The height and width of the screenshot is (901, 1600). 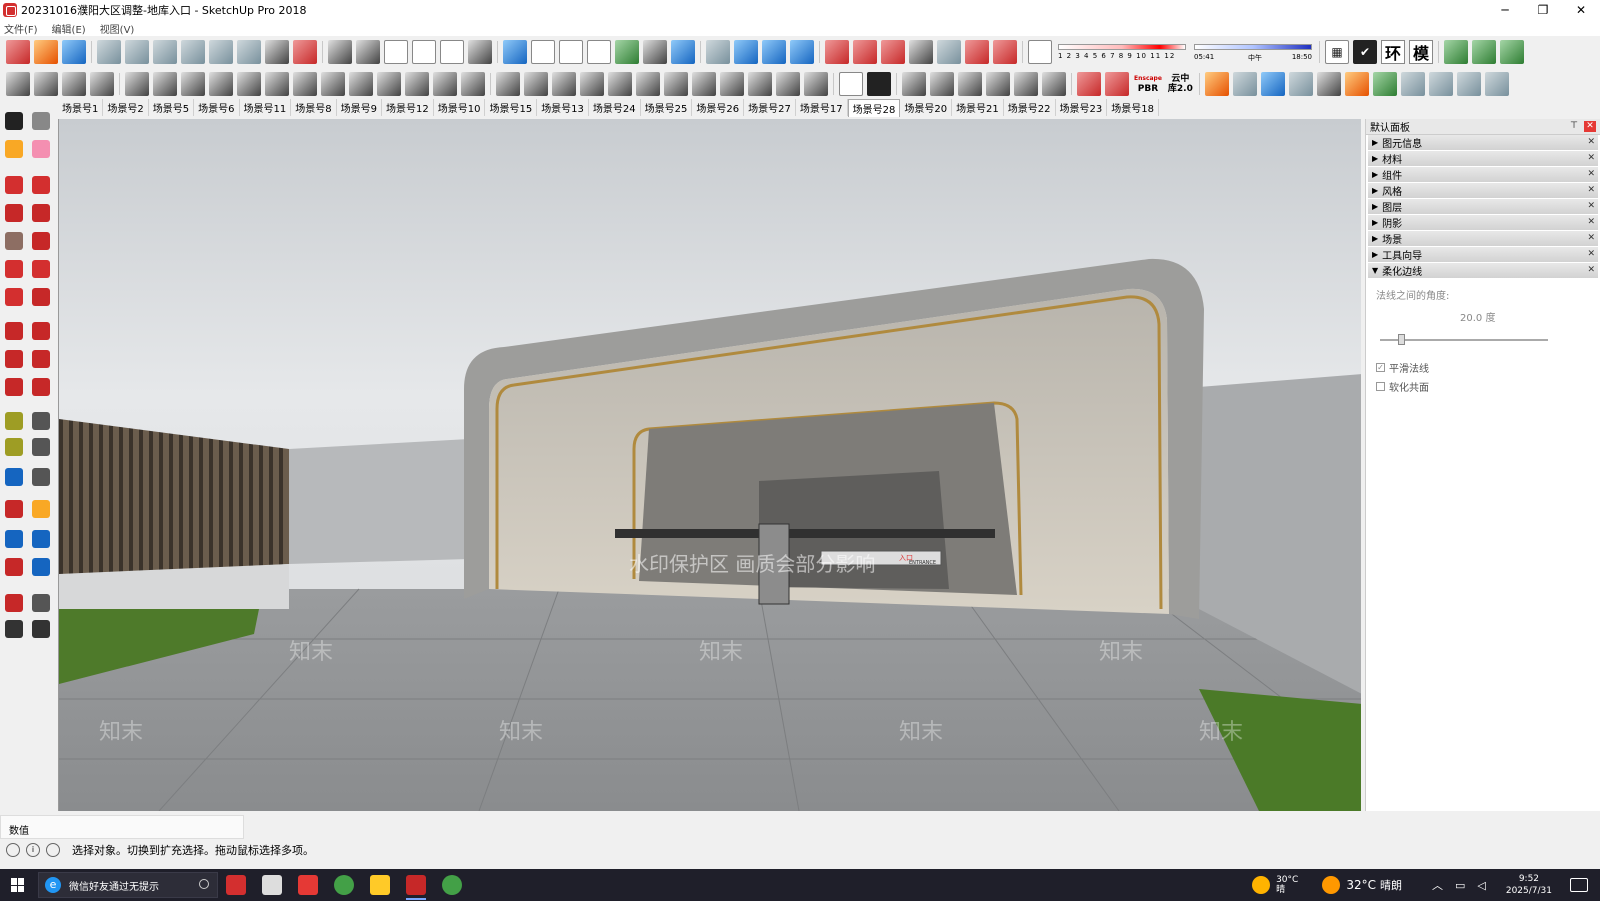 What do you see at coordinates (221, 84) in the screenshot?
I see `split-curve-icon` at bounding box center [221, 84].